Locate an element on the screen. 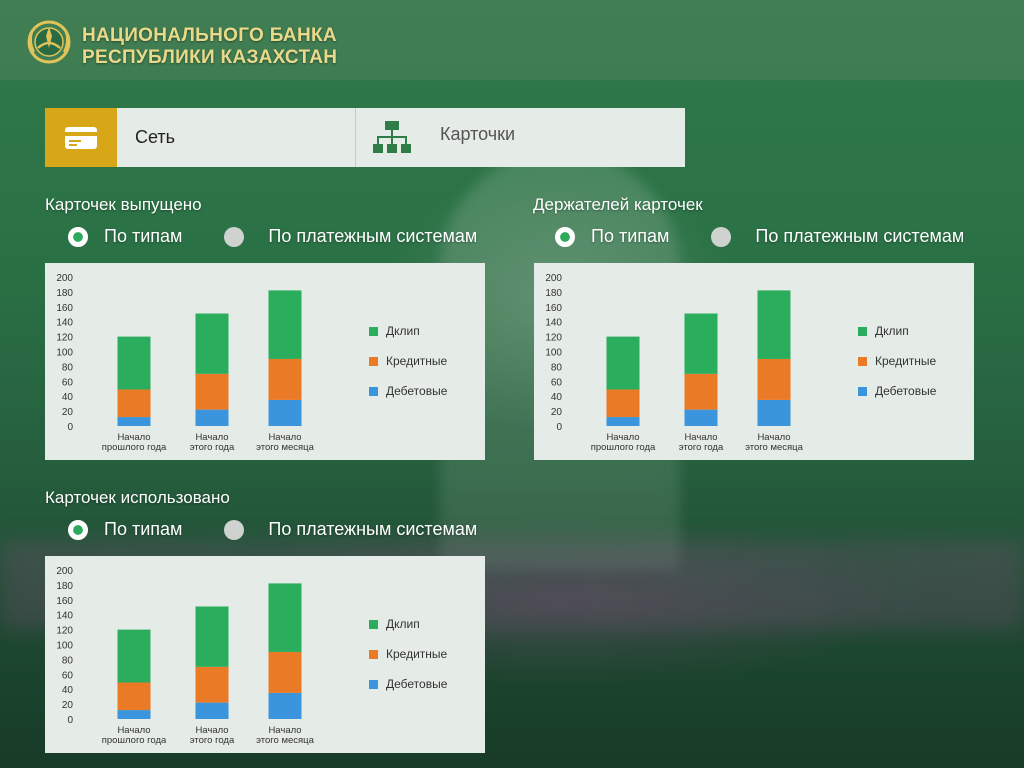  y-tick-label: 20 is located at coordinates (68, 412).